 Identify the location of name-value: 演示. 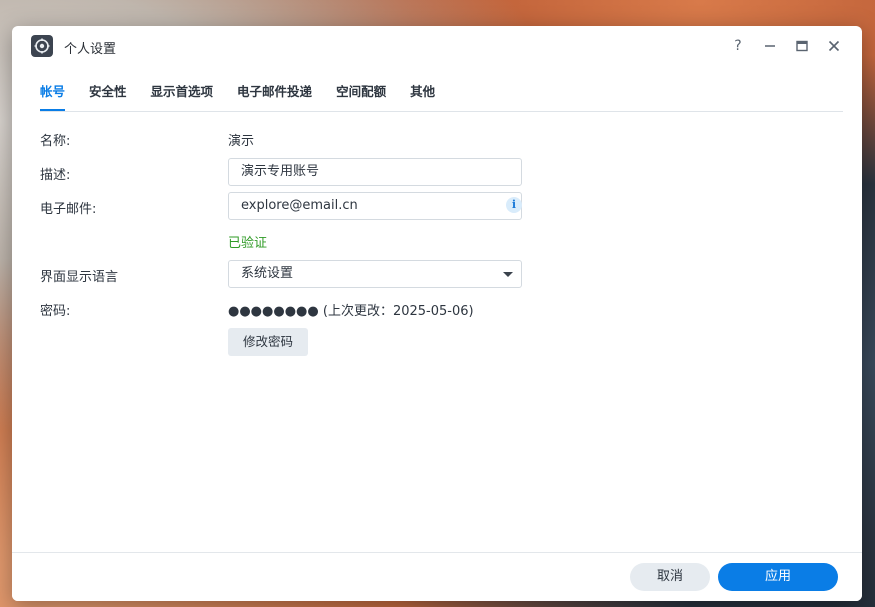
(241, 141).